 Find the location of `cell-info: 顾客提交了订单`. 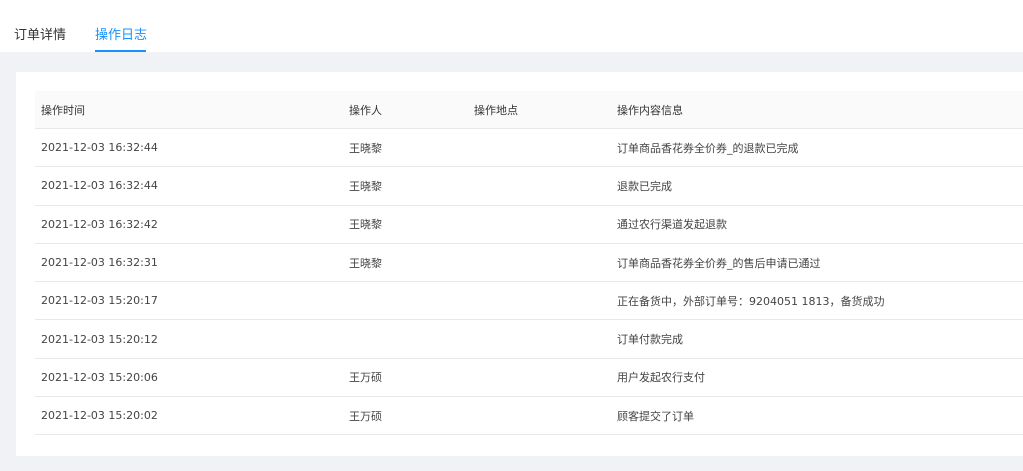

cell-info: 顾客提交了订单 is located at coordinates (655, 416).